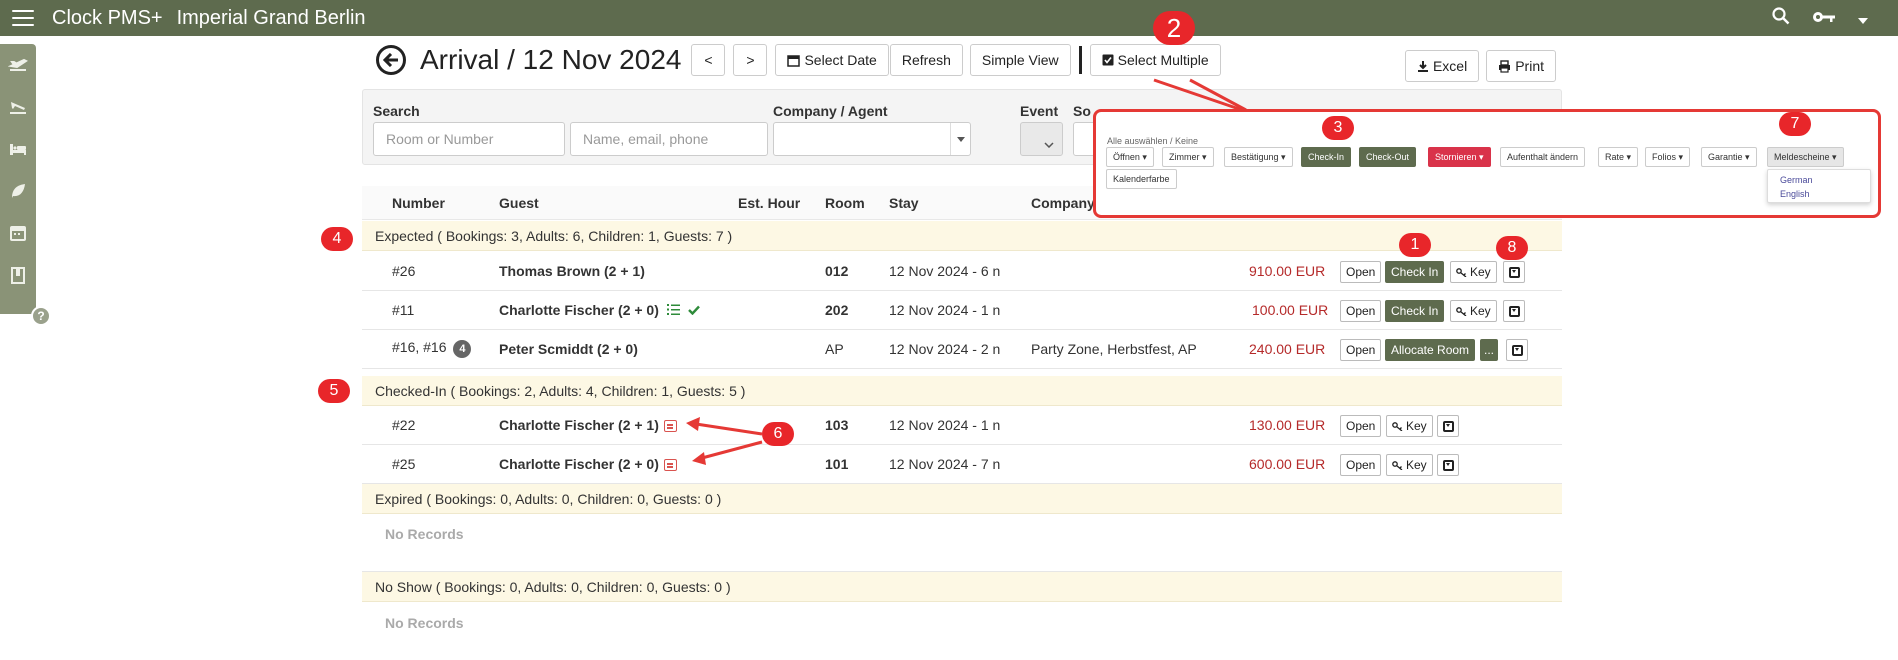  What do you see at coordinates (18, 107) in the screenshot?
I see `arrival-plane-icon` at bounding box center [18, 107].